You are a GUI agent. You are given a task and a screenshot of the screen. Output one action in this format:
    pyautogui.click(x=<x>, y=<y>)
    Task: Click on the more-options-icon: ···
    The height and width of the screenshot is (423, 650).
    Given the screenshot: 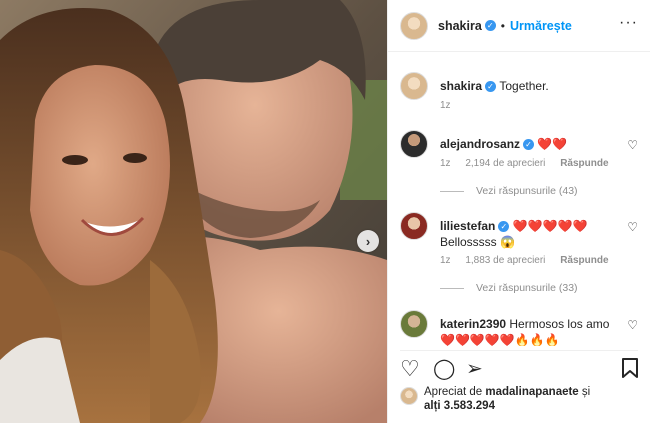 What is the action you would take?
    pyautogui.click(x=628, y=23)
    